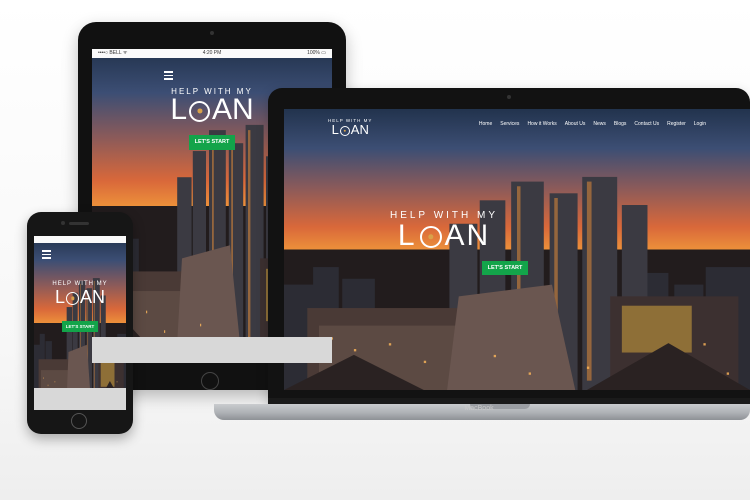  I want to click on nav-logo: HELP WITH MY L AN, so click(350, 127).